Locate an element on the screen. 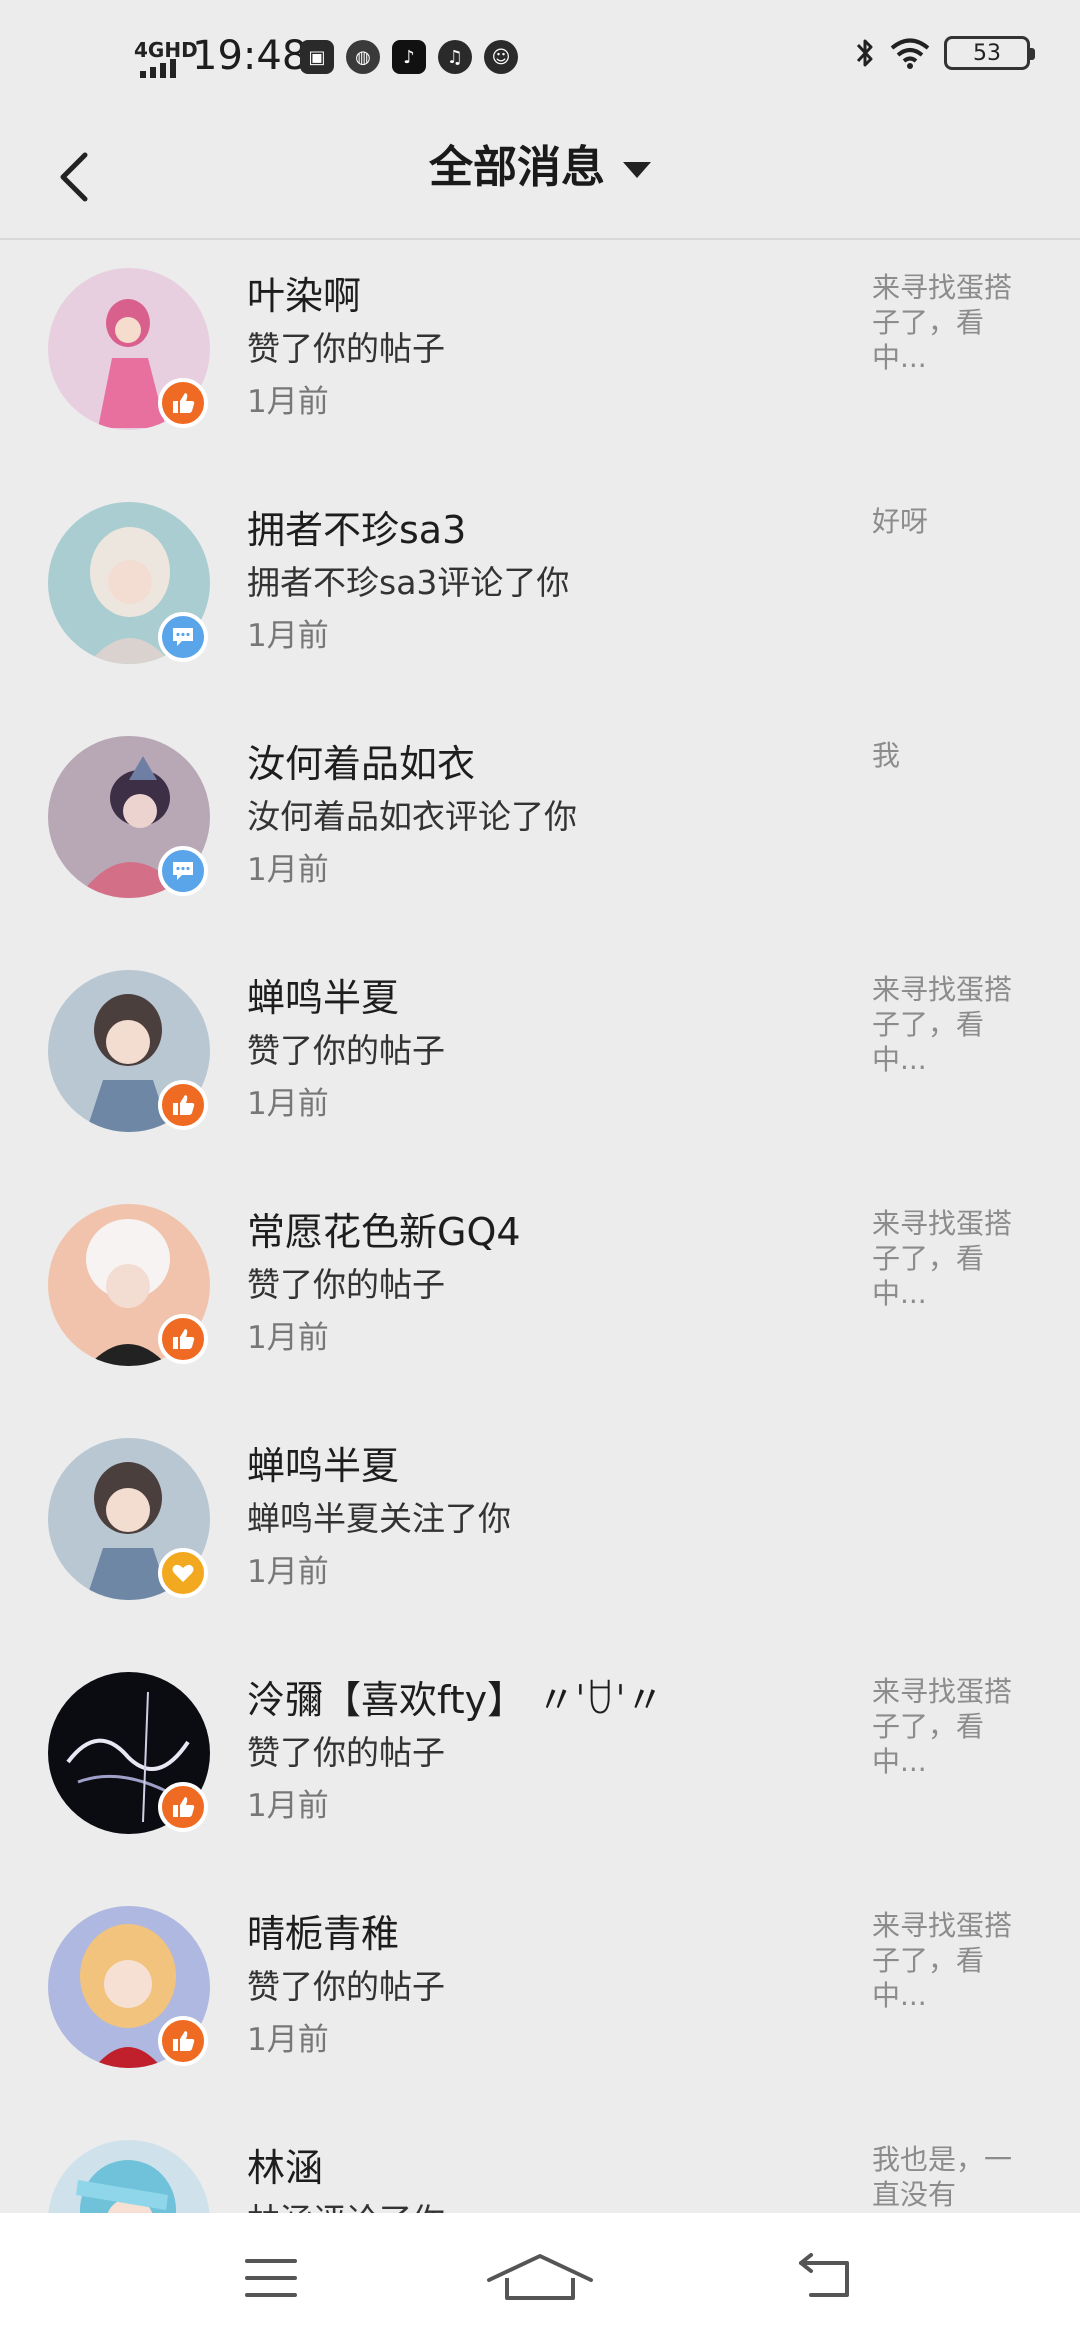 Image resolution: width=1080 pixels, height=2340 pixels. action-text: 蝉鸣半夏关注了你 is located at coordinates (379, 1518).